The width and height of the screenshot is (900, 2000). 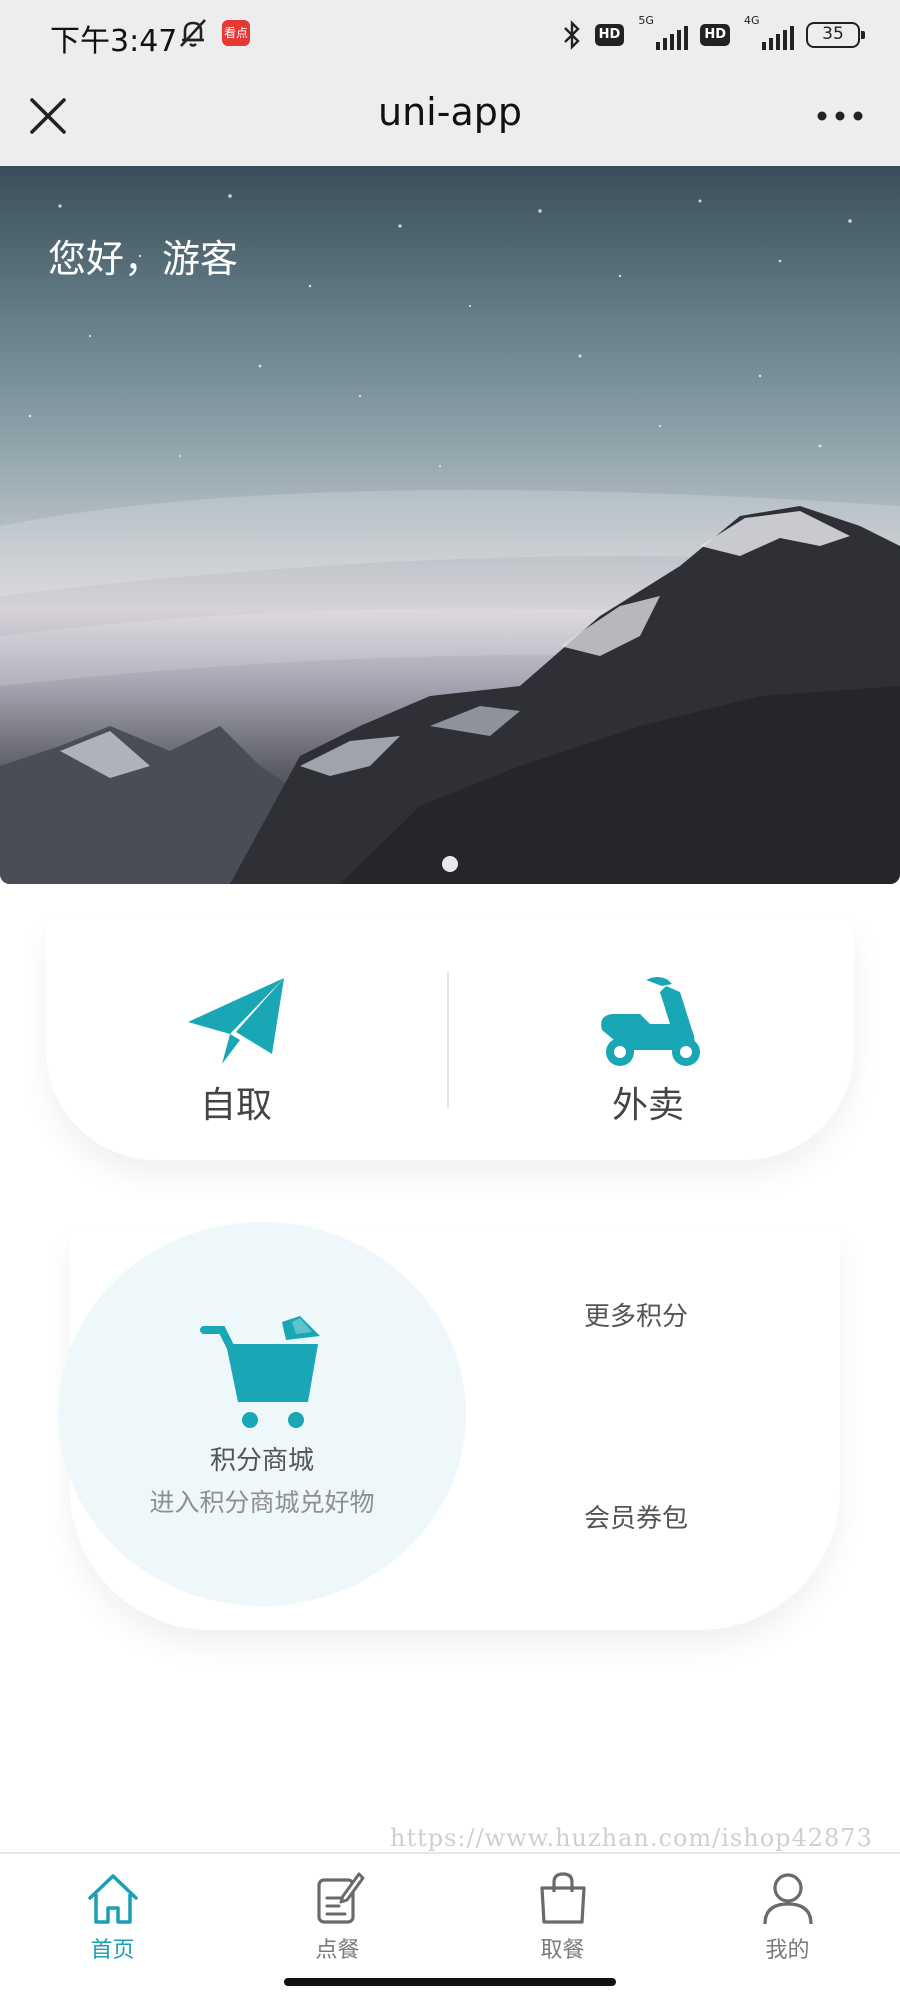 I want to click on shopping-bag-icon, so click(x=562, y=1898).